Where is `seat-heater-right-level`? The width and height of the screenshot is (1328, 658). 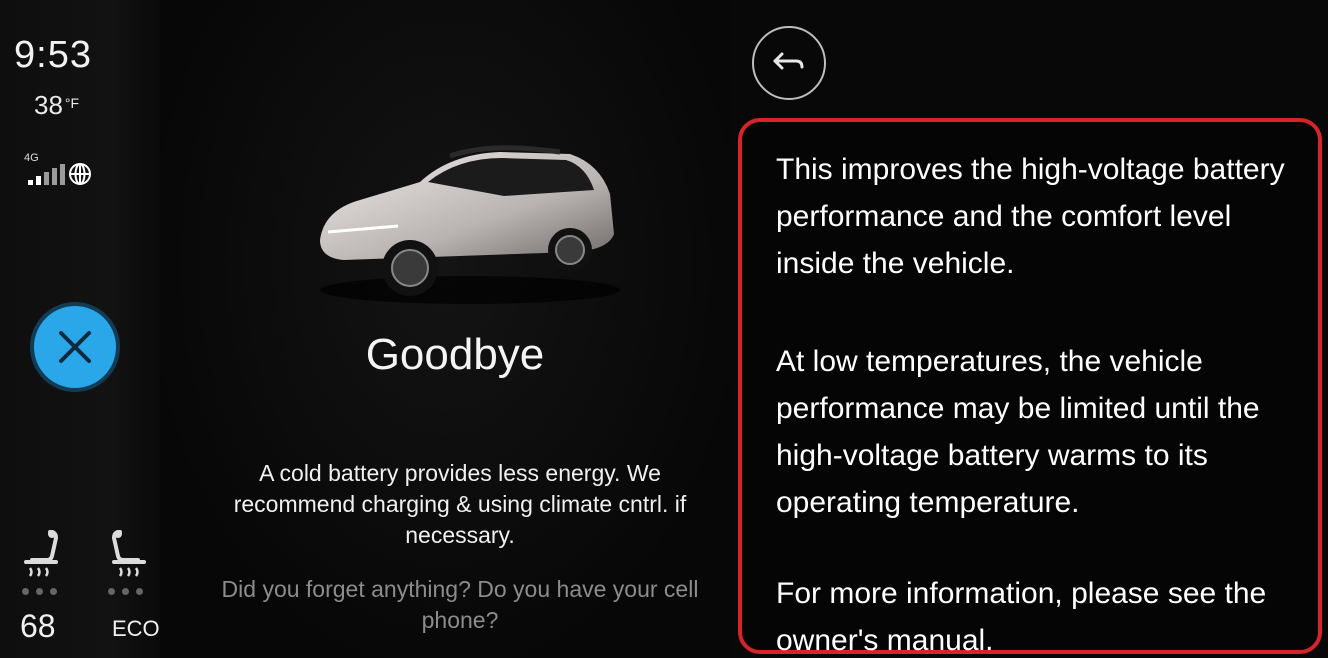
seat-heater-right-level is located at coordinates (125, 591).